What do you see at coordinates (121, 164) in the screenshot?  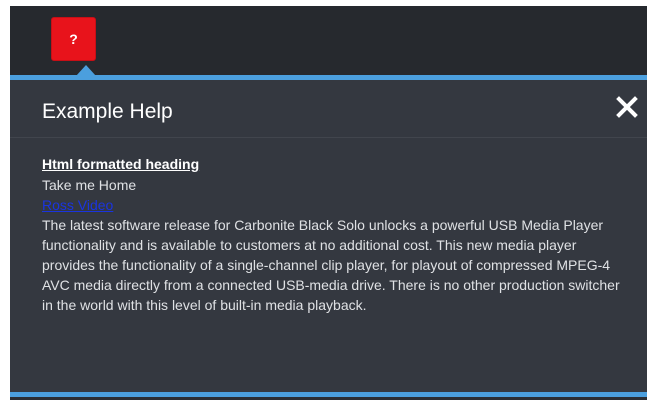 I see `help-heading: Html formatted heading` at bounding box center [121, 164].